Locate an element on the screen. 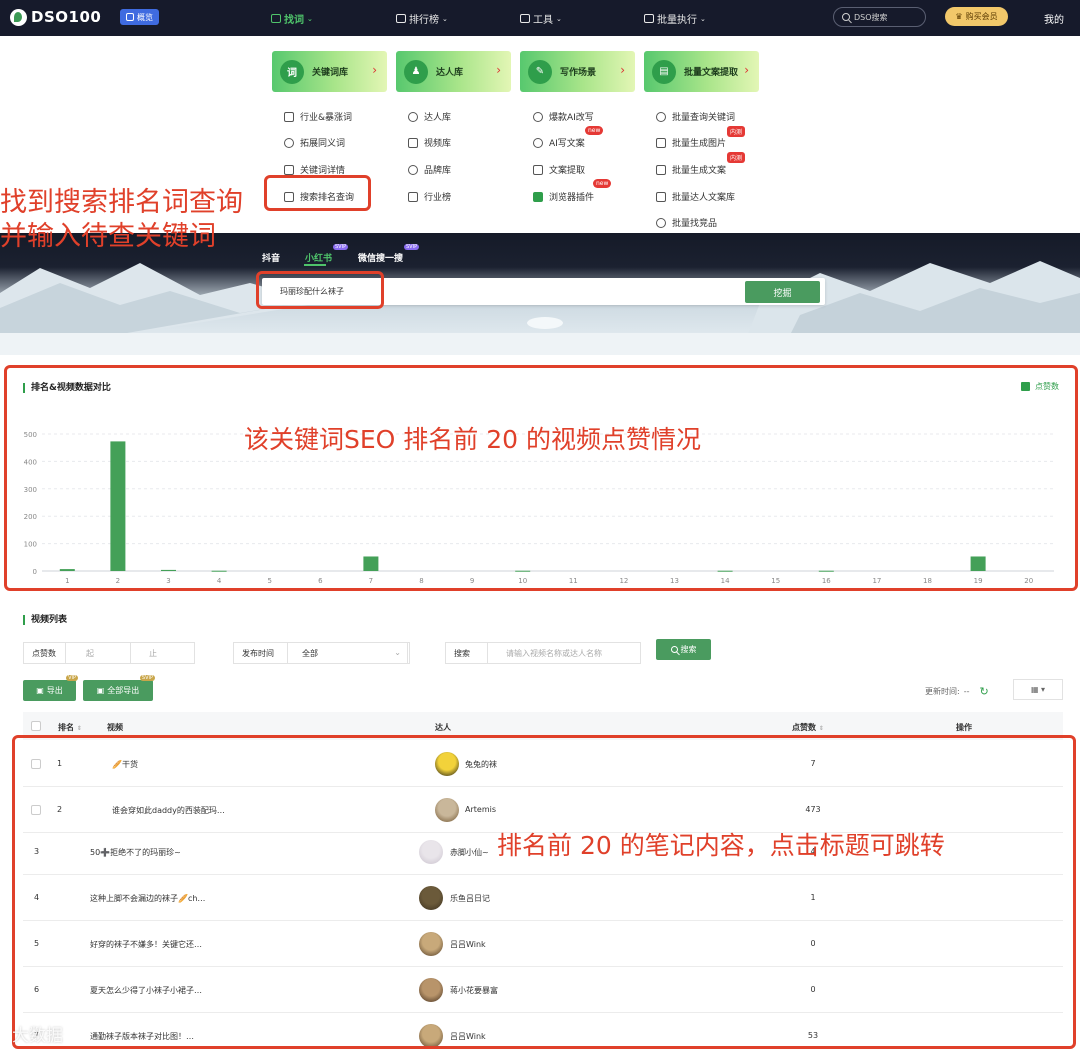 Image resolution: width=1080 pixels, height=1056 pixels. crown-icon: ♛ is located at coordinates (959, 16).